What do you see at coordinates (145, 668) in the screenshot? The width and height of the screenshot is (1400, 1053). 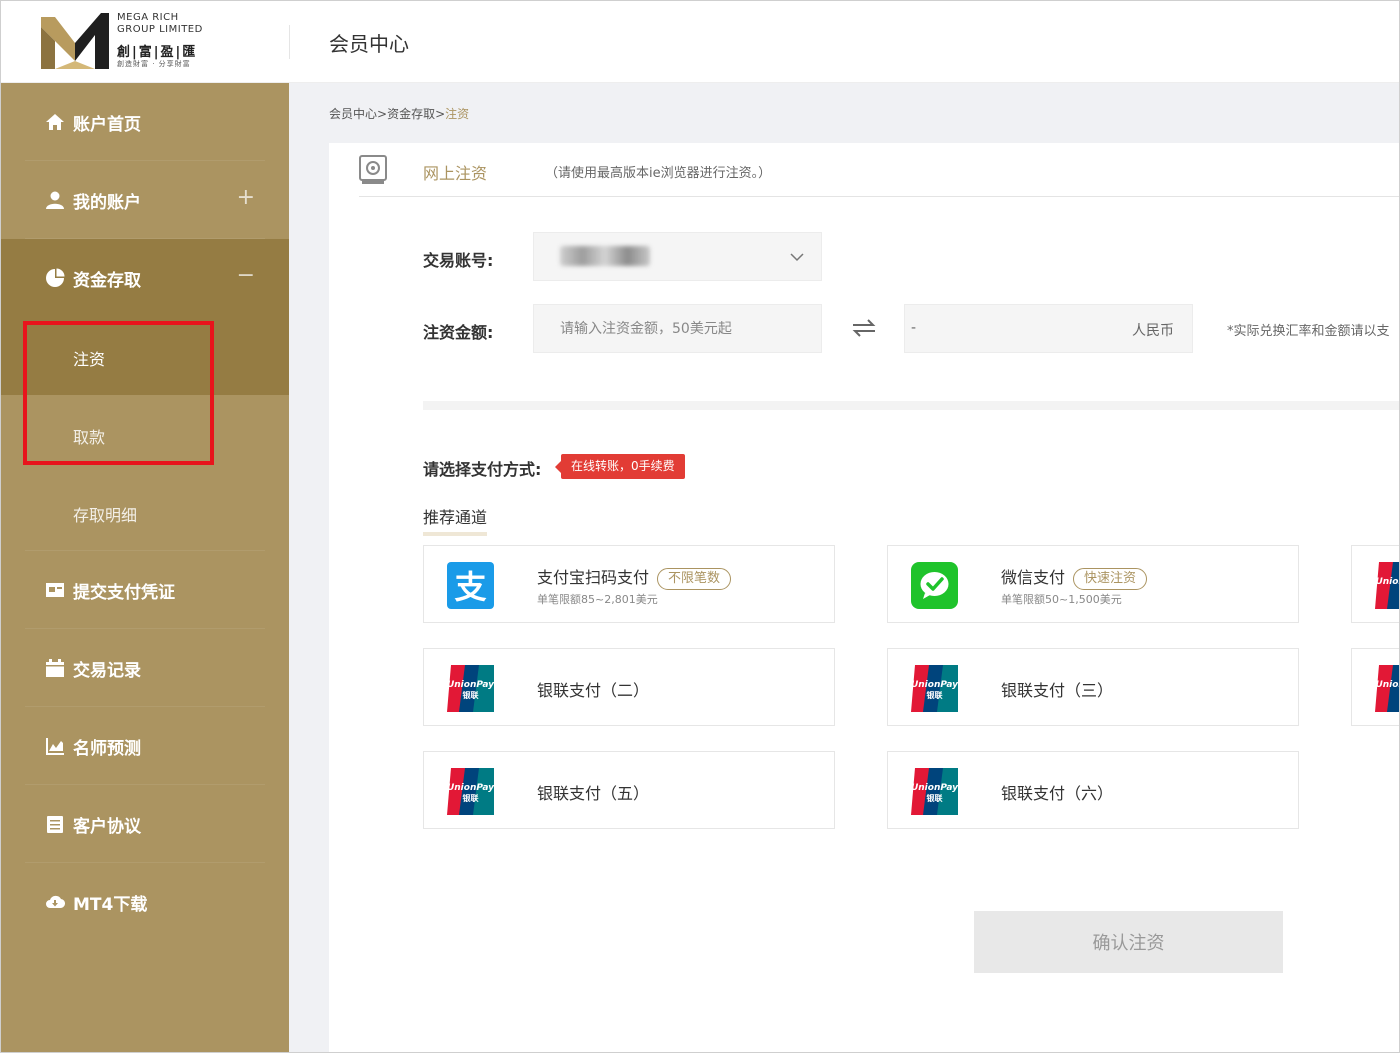 I see `sidebar-item-trade-records: 交易记录` at bounding box center [145, 668].